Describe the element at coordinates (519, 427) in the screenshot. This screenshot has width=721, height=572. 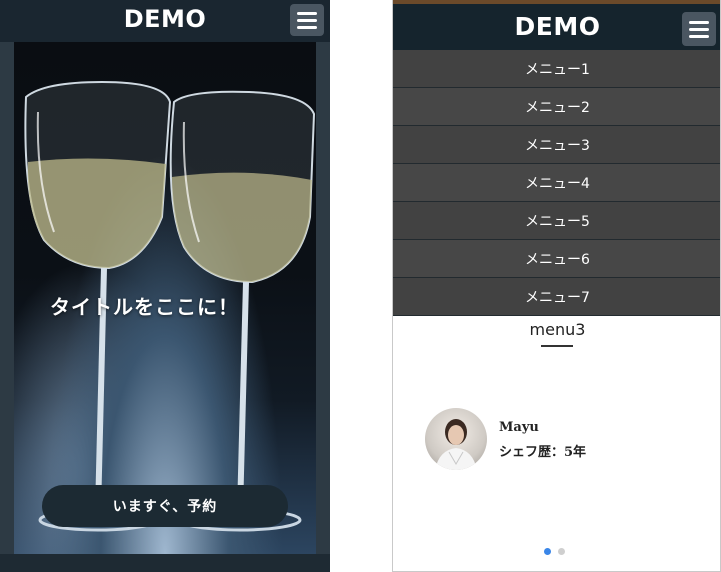
I see `chef-name: Mayu` at that location.